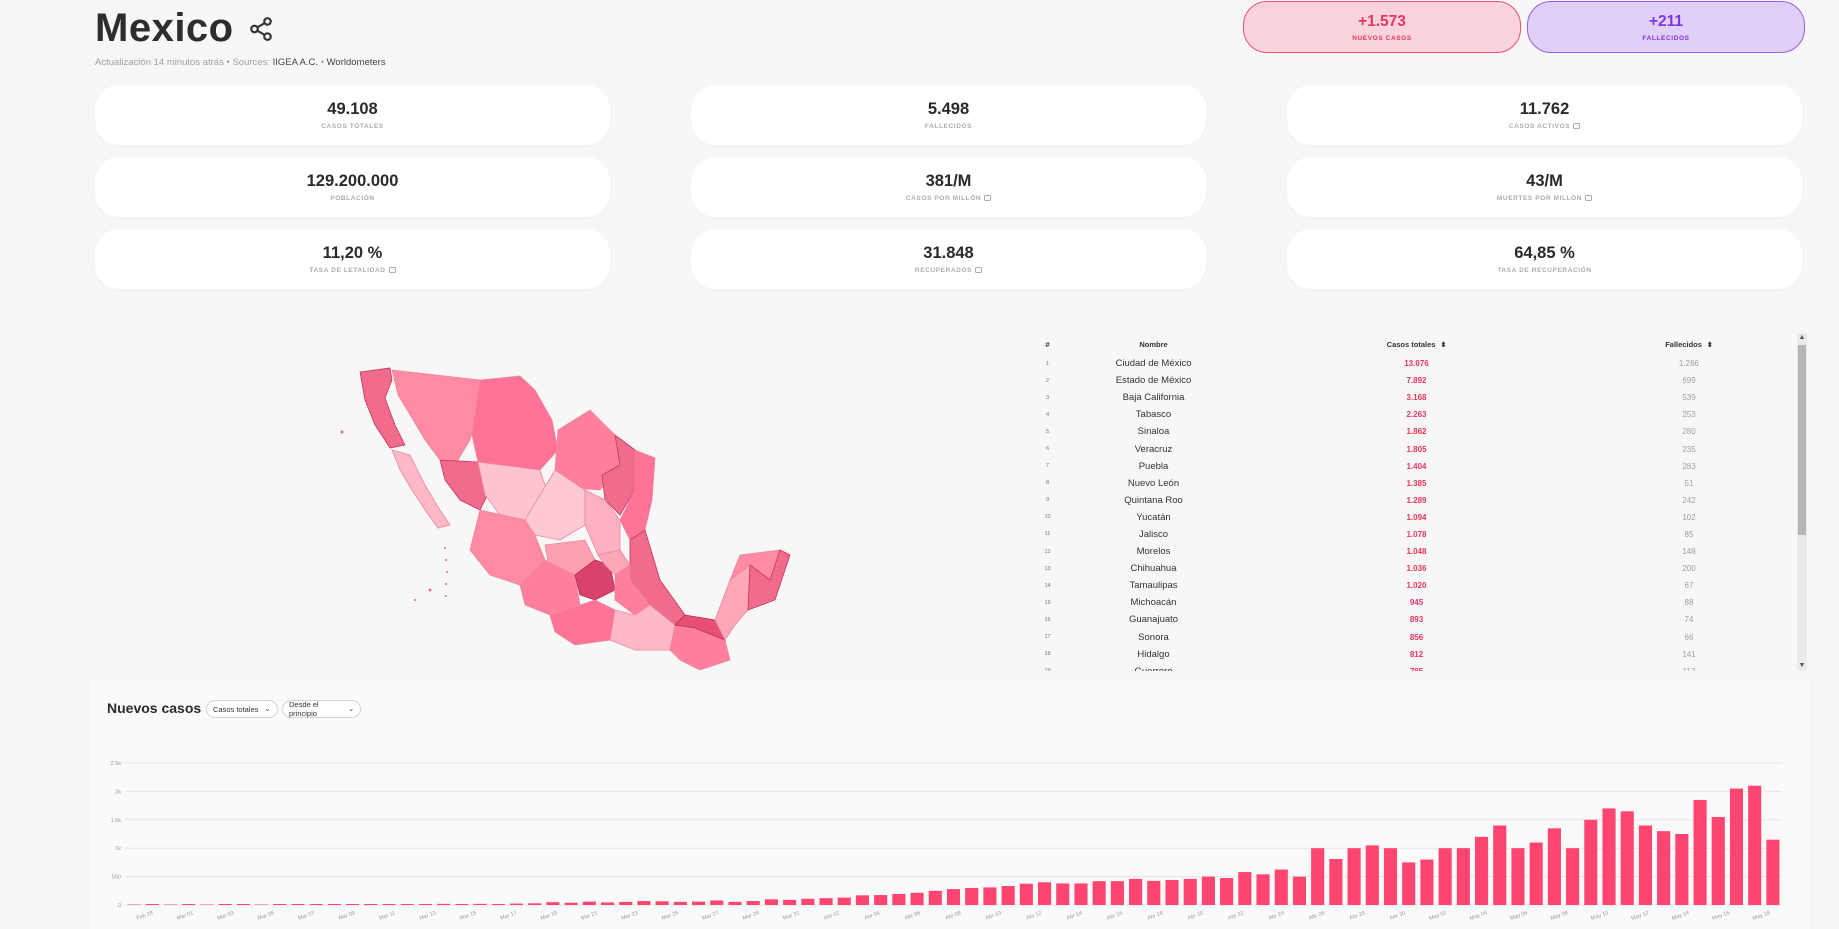 This screenshot has height=929, width=1839. What do you see at coordinates (356, 62) in the screenshot?
I see `source-worldometers: Worldometers` at bounding box center [356, 62].